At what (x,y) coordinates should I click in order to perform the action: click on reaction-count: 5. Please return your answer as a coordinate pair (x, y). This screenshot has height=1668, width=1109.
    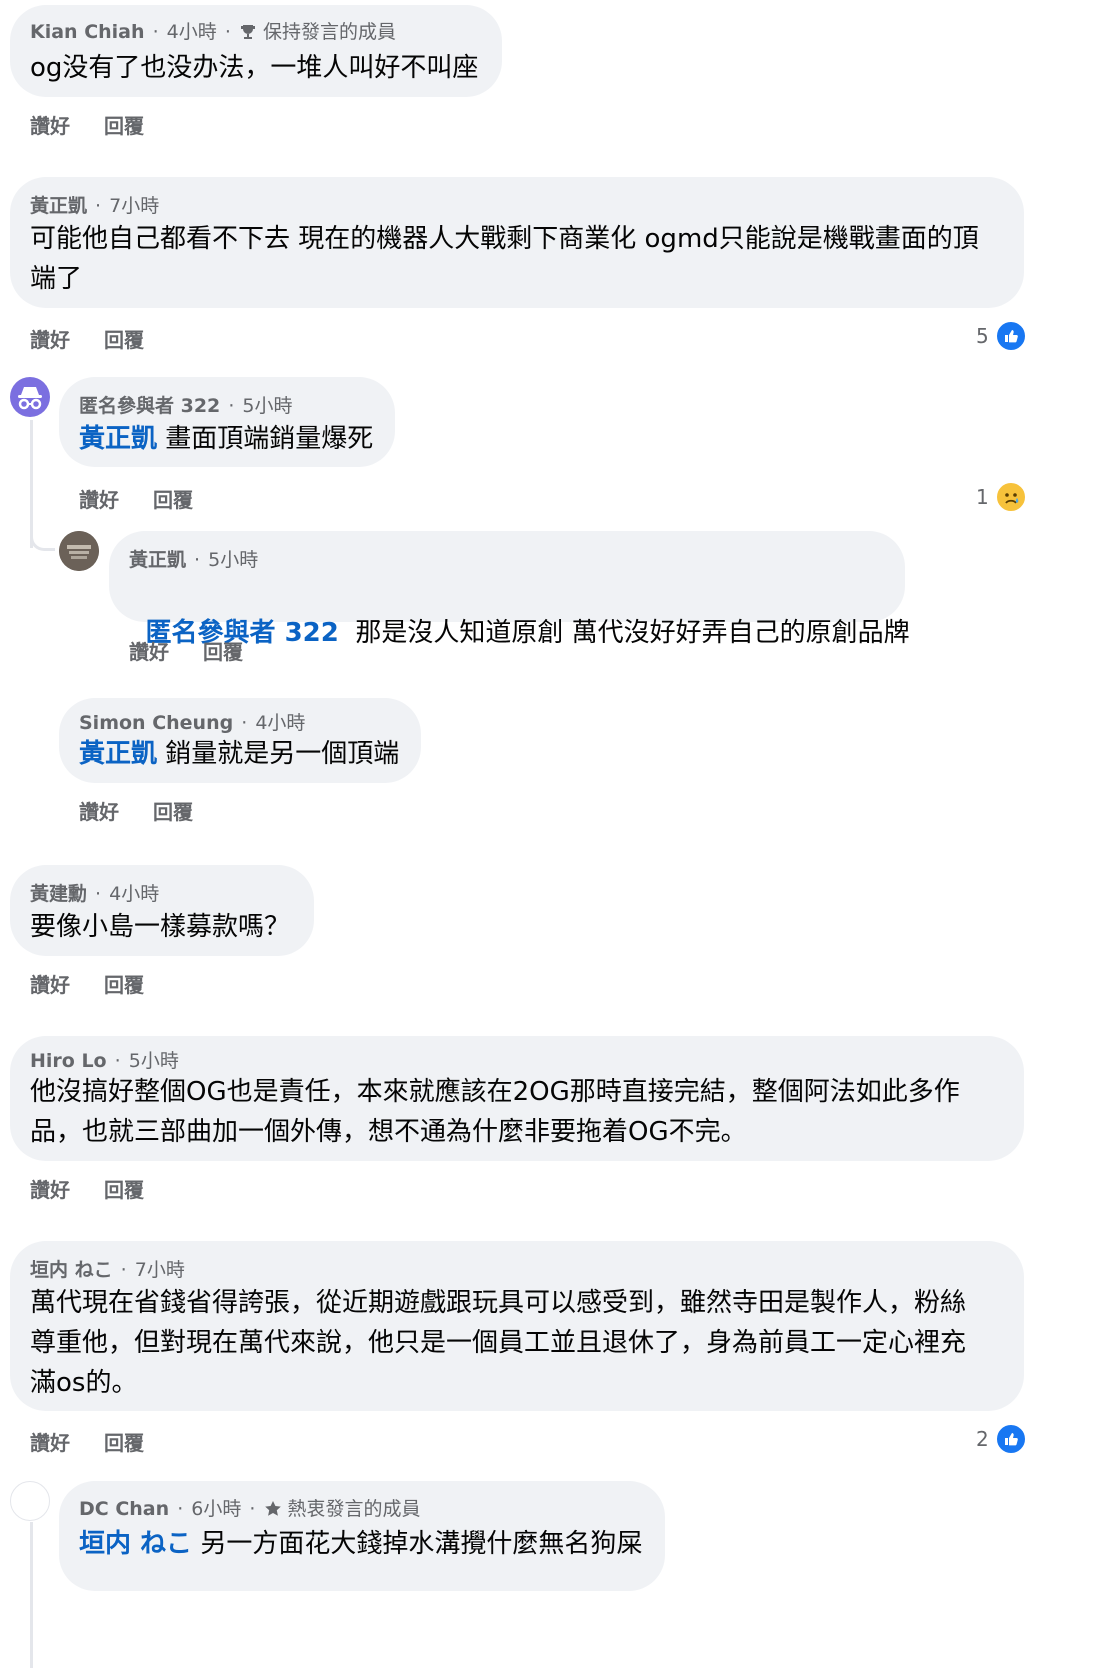
    Looking at the image, I should click on (1001, 336).